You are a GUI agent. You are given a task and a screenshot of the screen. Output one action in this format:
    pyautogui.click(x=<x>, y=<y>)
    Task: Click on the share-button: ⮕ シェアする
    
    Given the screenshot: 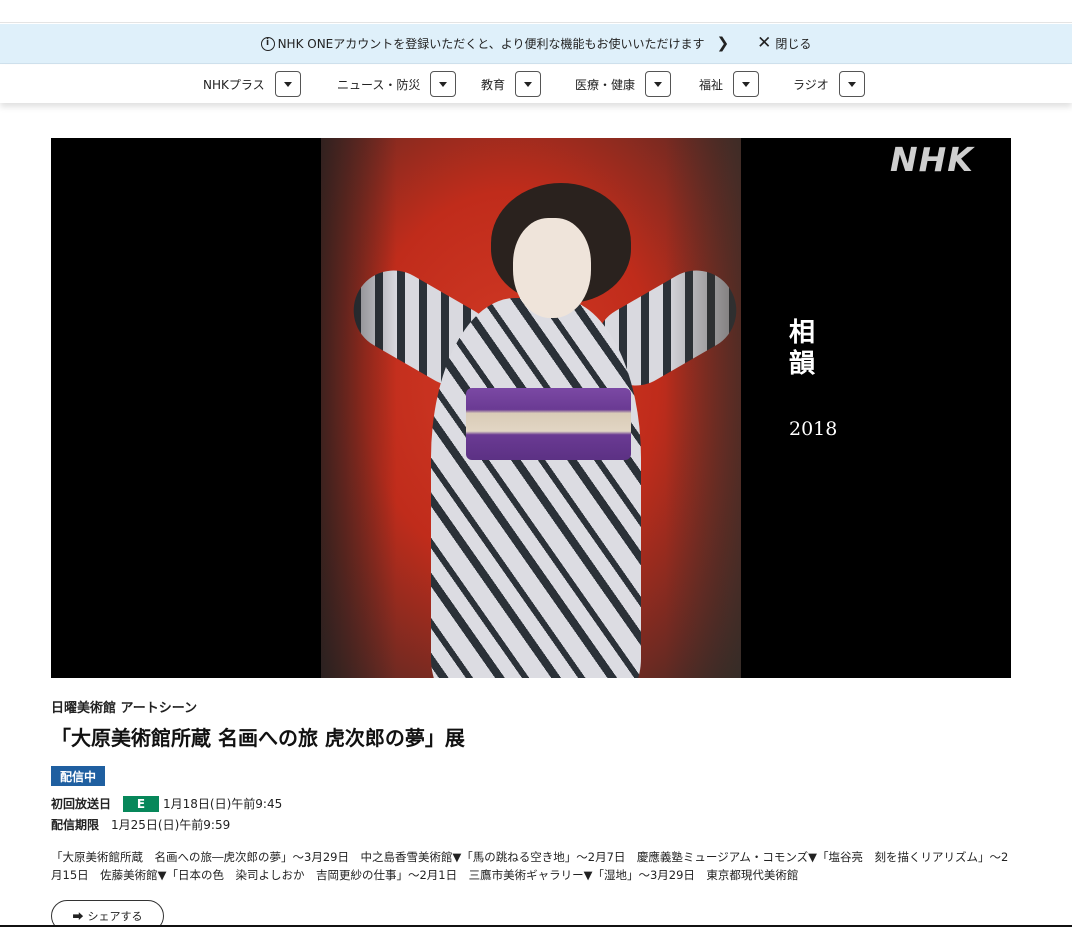 What is the action you would take?
    pyautogui.click(x=107, y=913)
    